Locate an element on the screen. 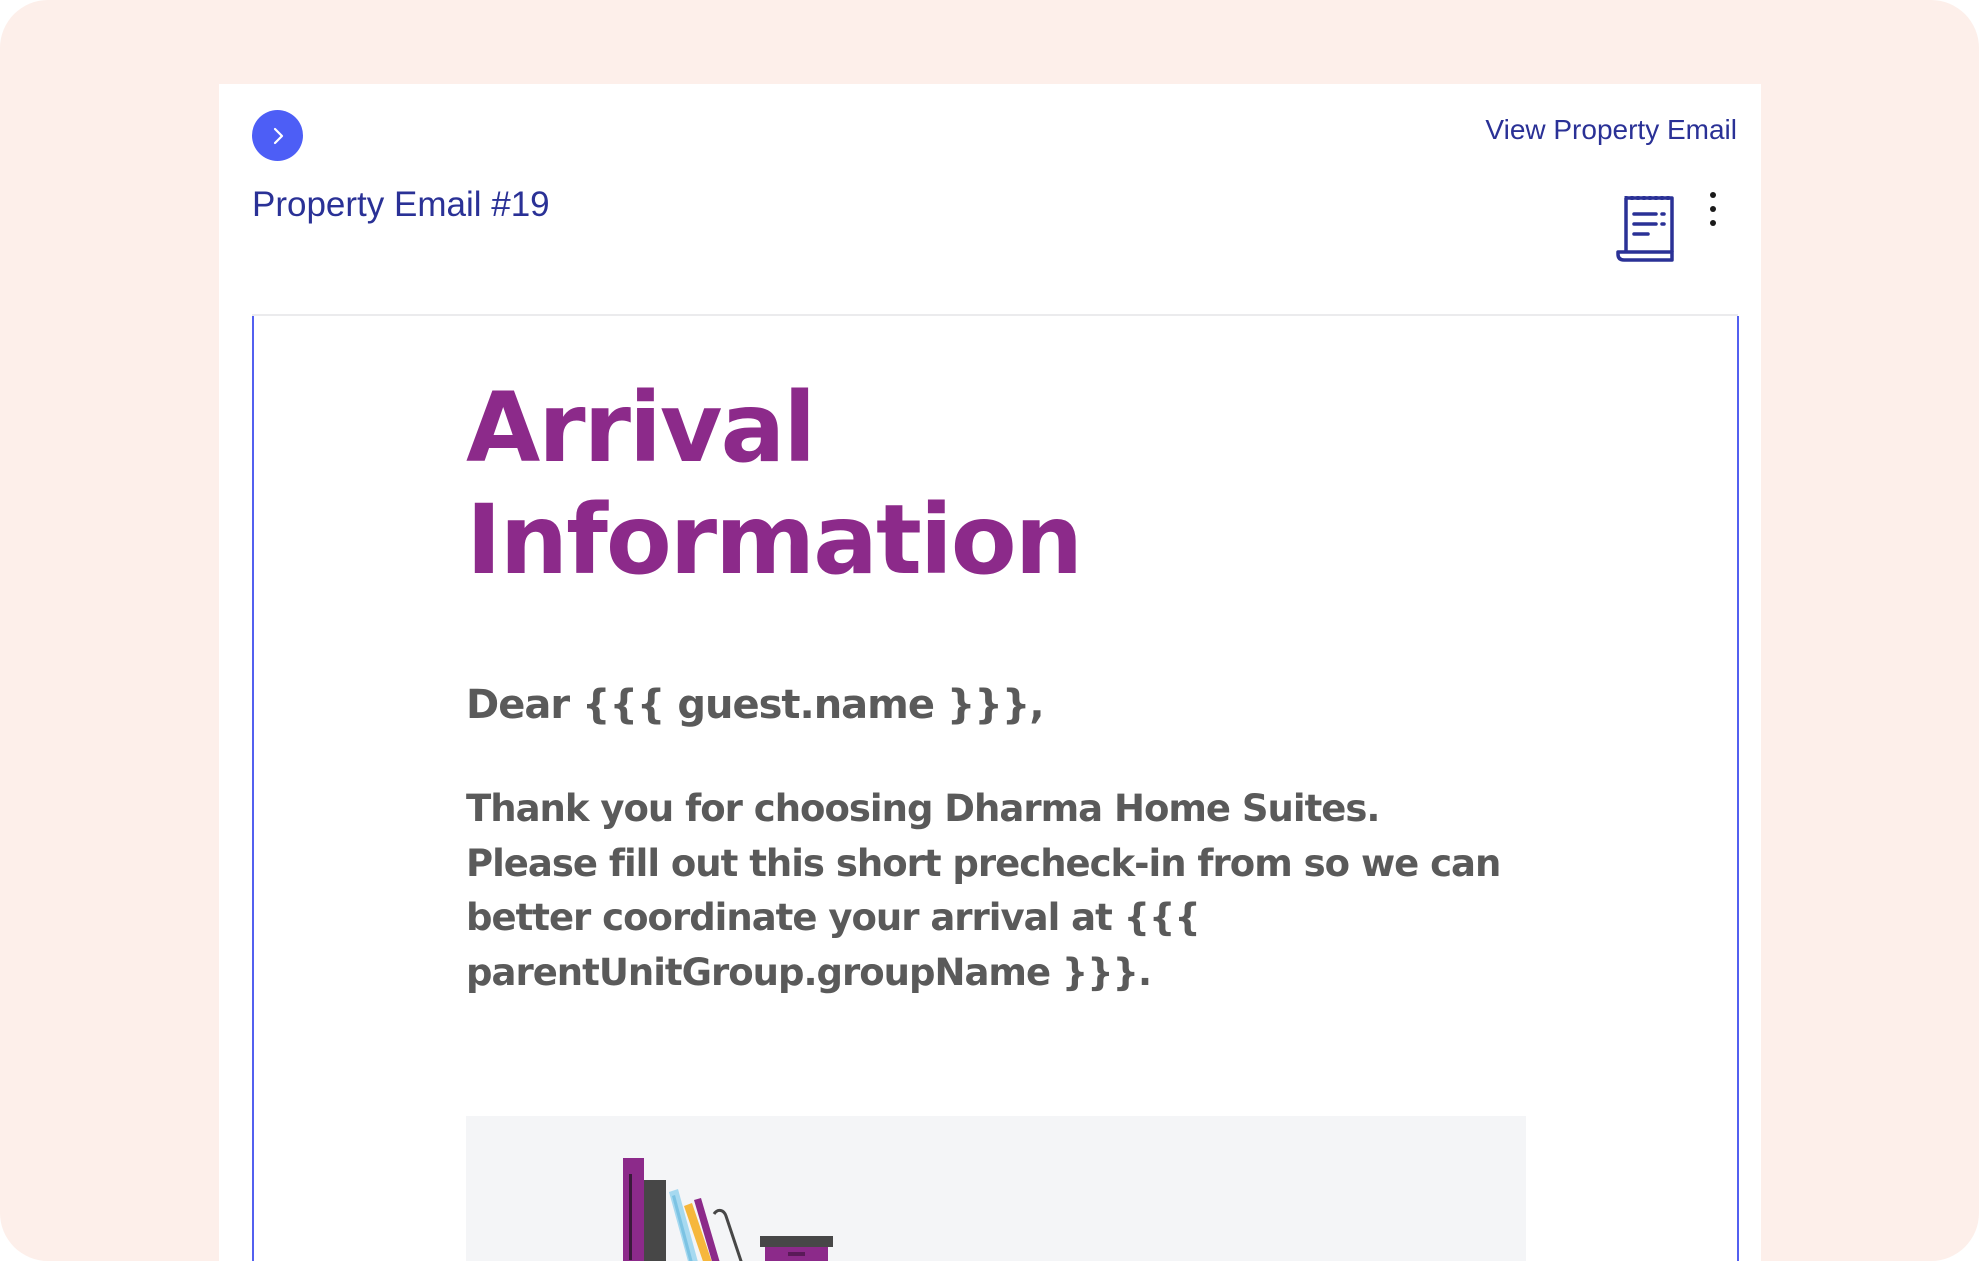  email-heading-line1: Arrival is located at coordinates (641, 428).